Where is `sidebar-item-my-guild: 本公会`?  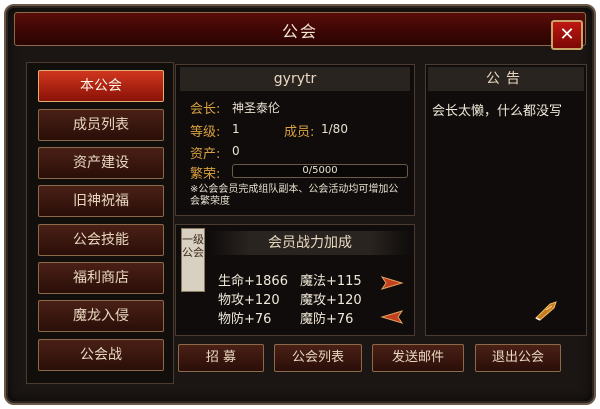 sidebar-item-my-guild: 本公会 is located at coordinates (101, 86).